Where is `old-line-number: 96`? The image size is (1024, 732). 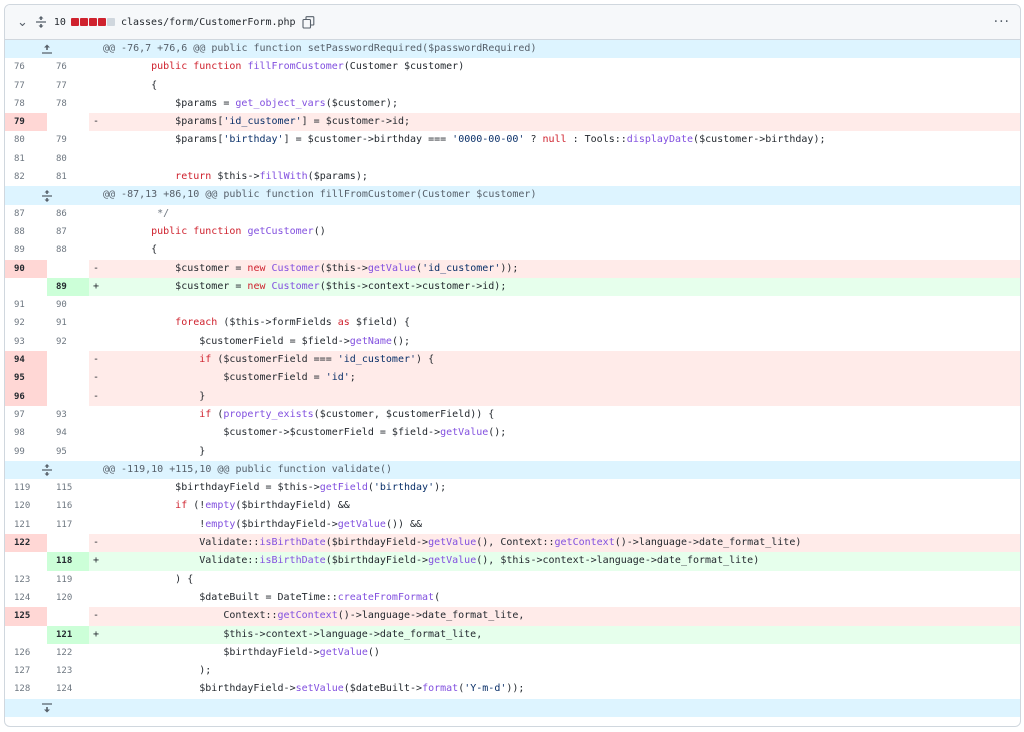
old-line-number: 96 is located at coordinates (26, 396).